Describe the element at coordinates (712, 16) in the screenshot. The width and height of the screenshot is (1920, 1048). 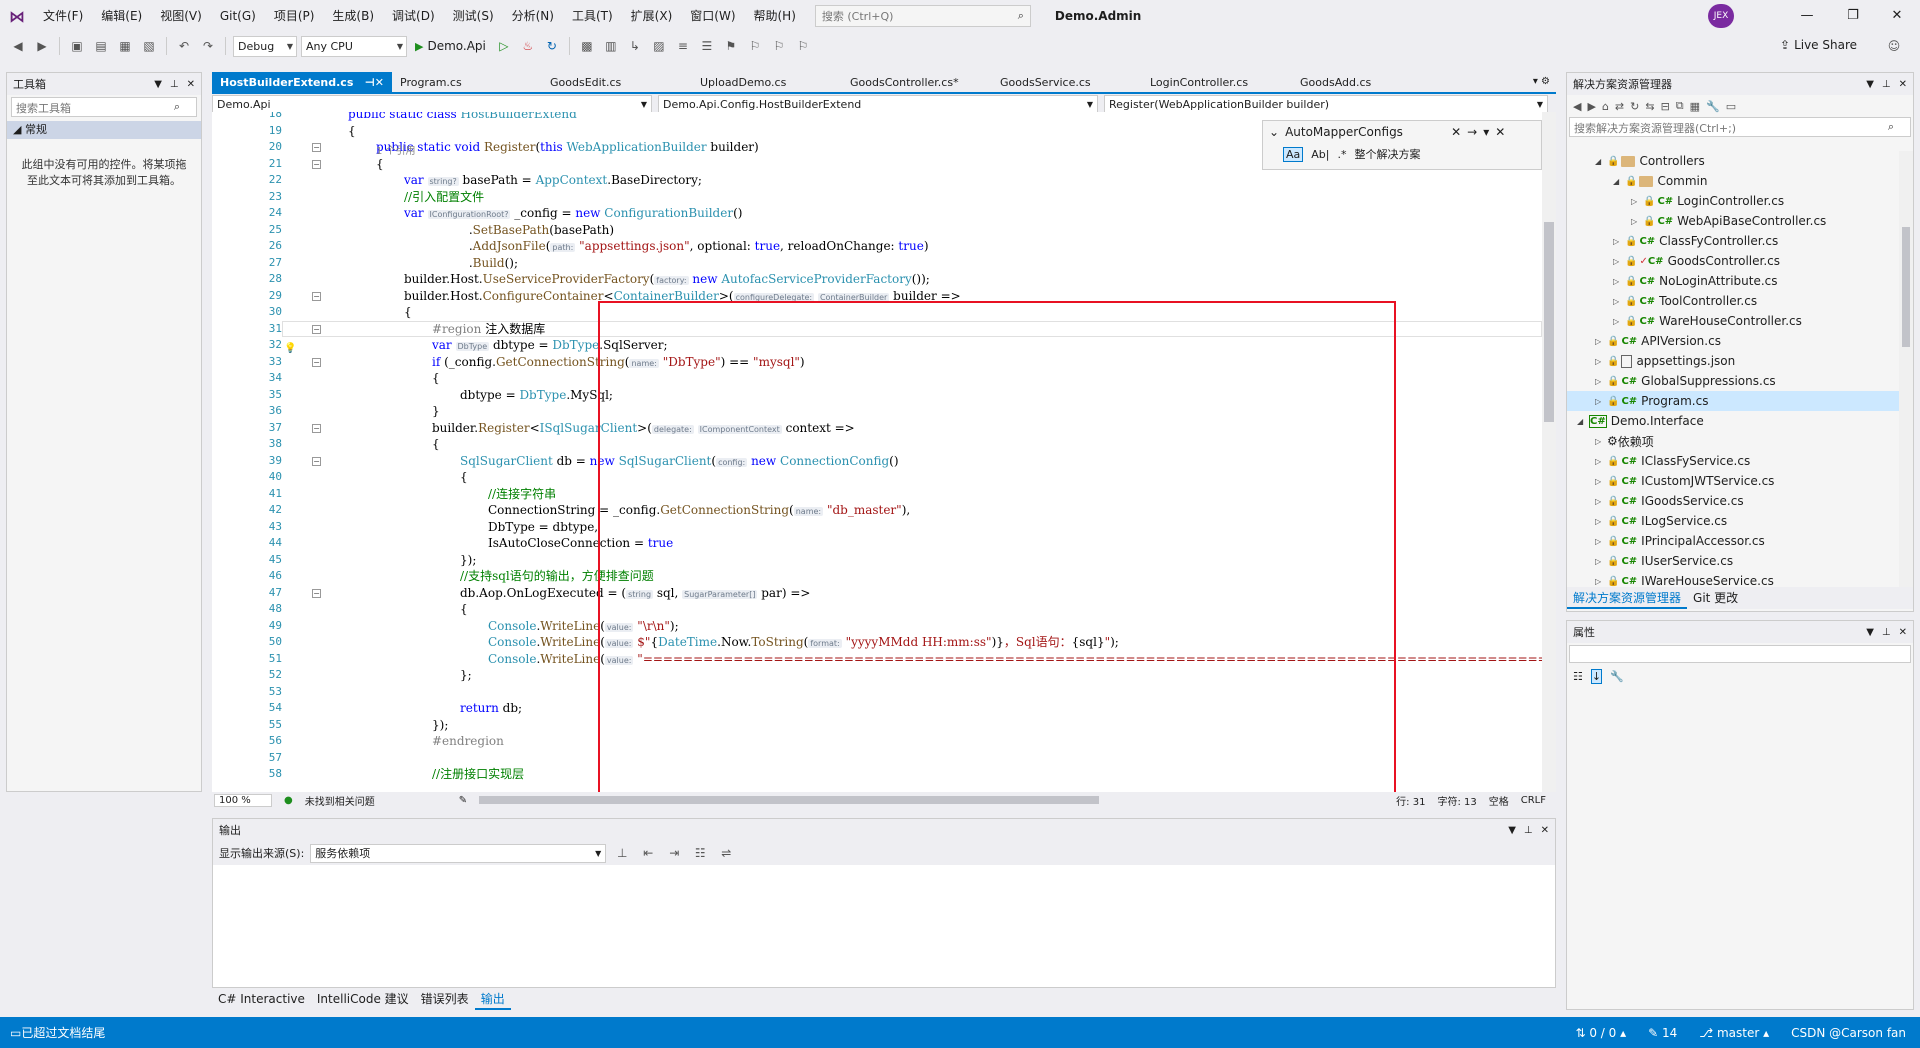
I see `menu-item: 窗口(W)` at that location.